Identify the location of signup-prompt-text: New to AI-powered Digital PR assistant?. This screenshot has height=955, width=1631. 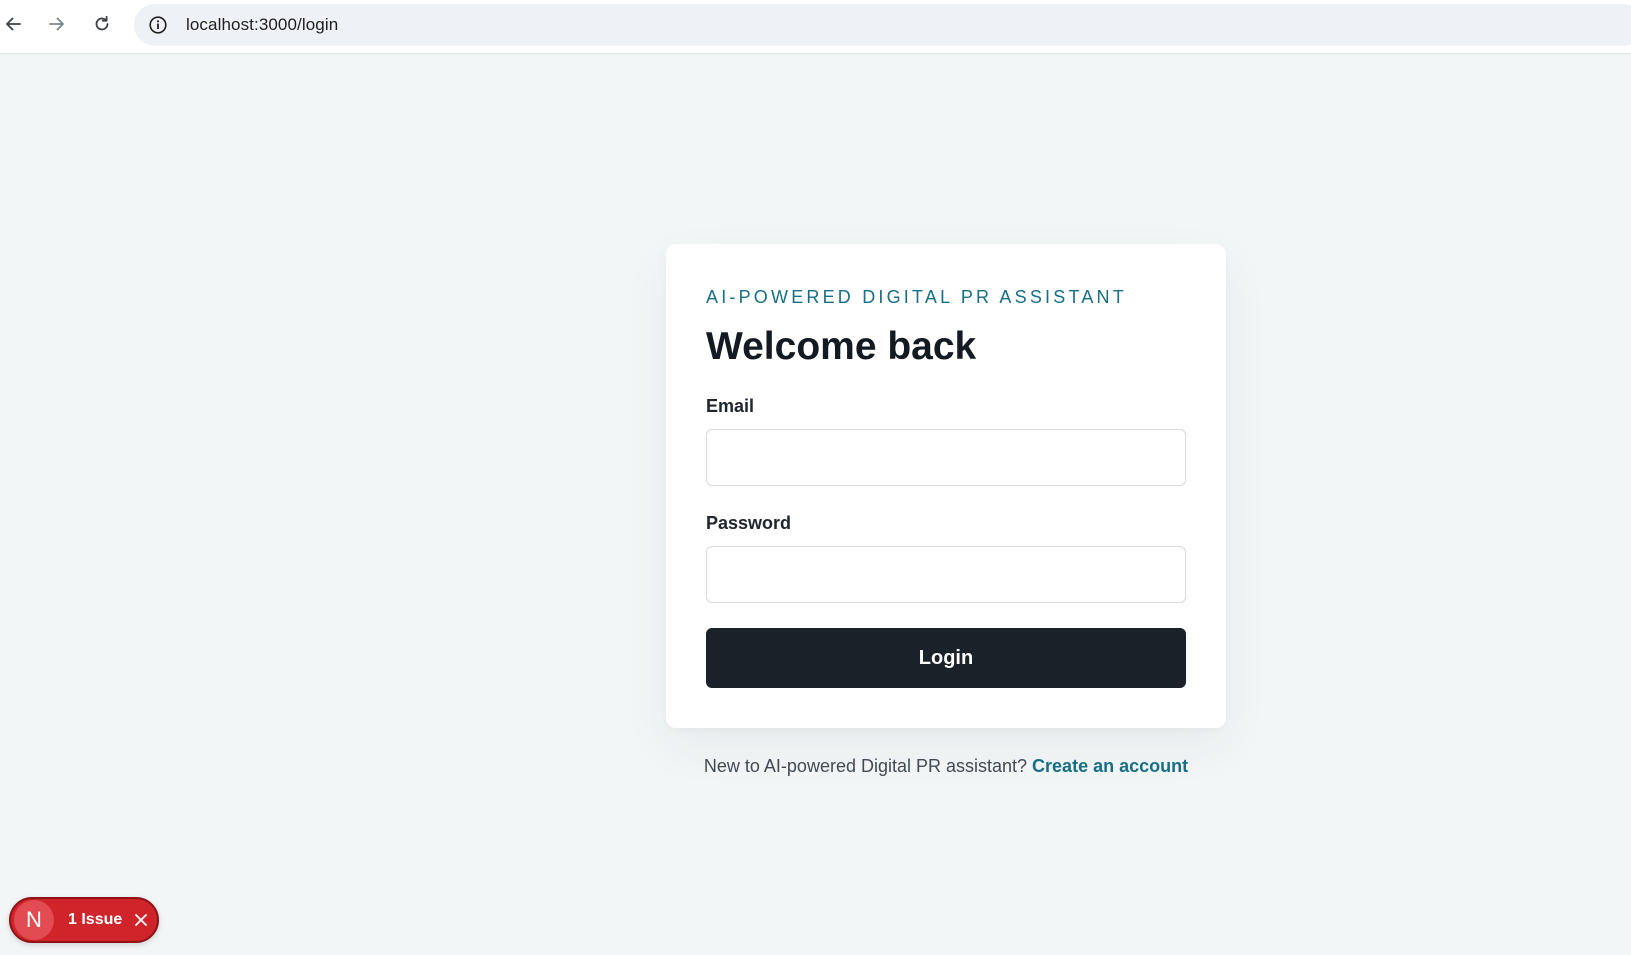
(868, 766).